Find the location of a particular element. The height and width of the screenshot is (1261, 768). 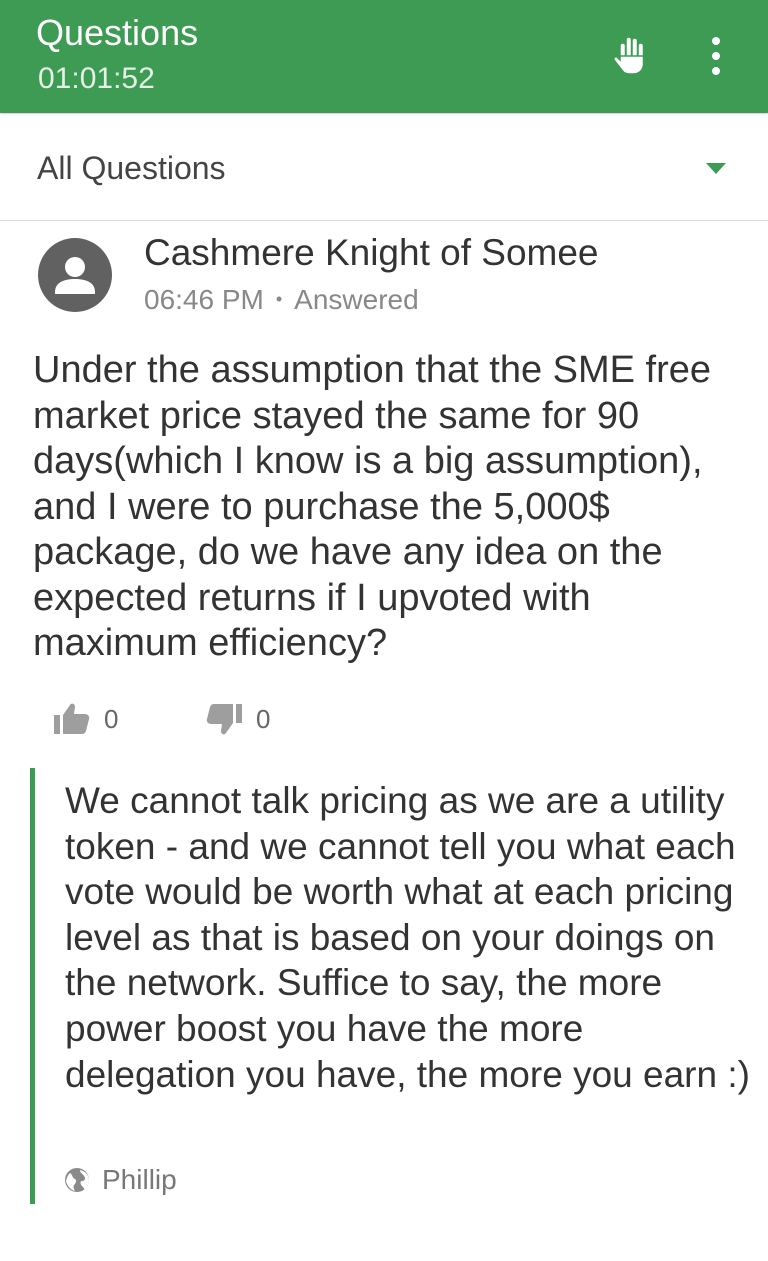

globe-icon is located at coordinates (77, 1179).